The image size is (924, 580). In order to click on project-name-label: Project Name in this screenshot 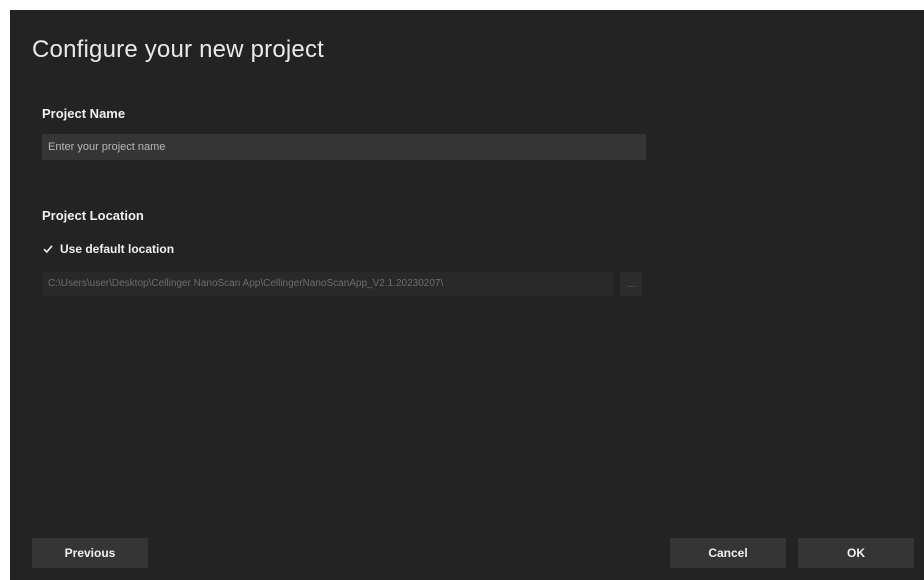, I will do `click(84, 113)`.